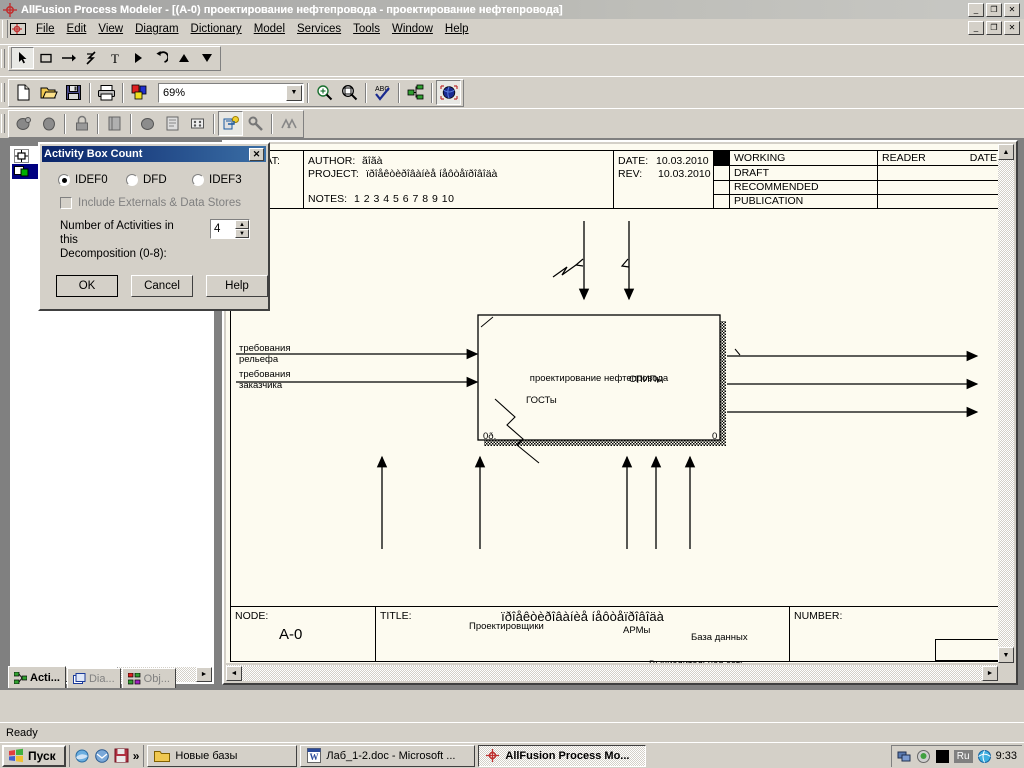  I want to click on status-marker-working, so click(721, 158).